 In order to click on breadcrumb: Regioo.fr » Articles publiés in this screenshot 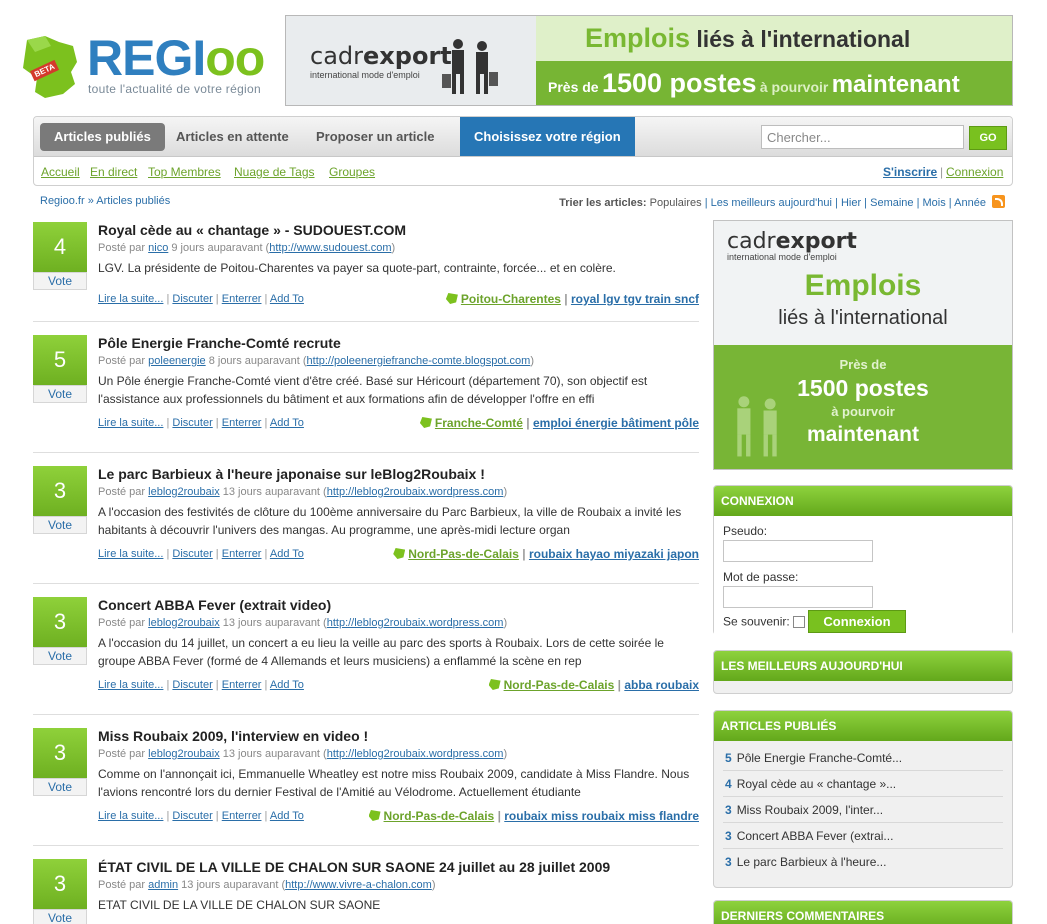, I will do `click(105, 201)`.